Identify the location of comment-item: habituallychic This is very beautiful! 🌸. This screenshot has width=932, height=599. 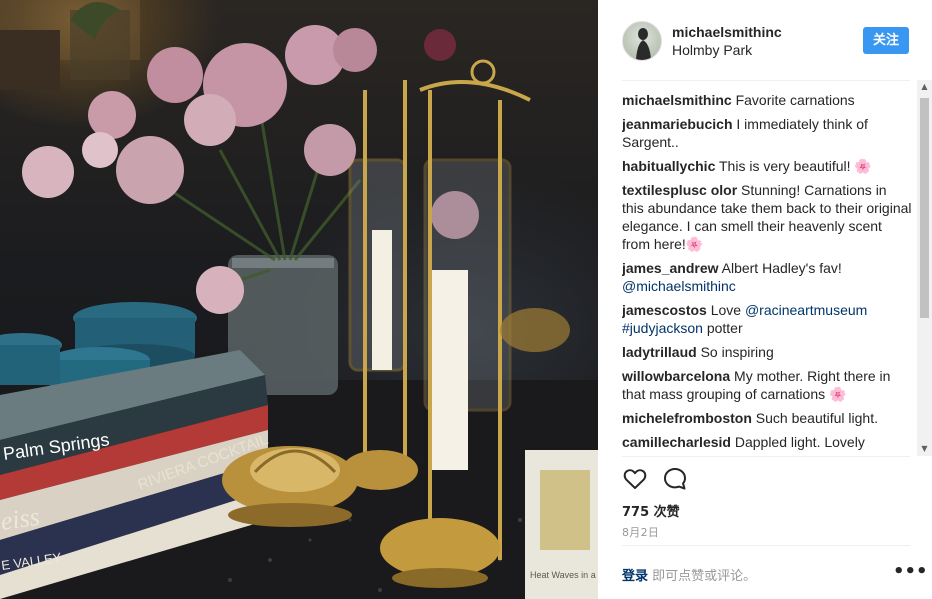
(767, 166).